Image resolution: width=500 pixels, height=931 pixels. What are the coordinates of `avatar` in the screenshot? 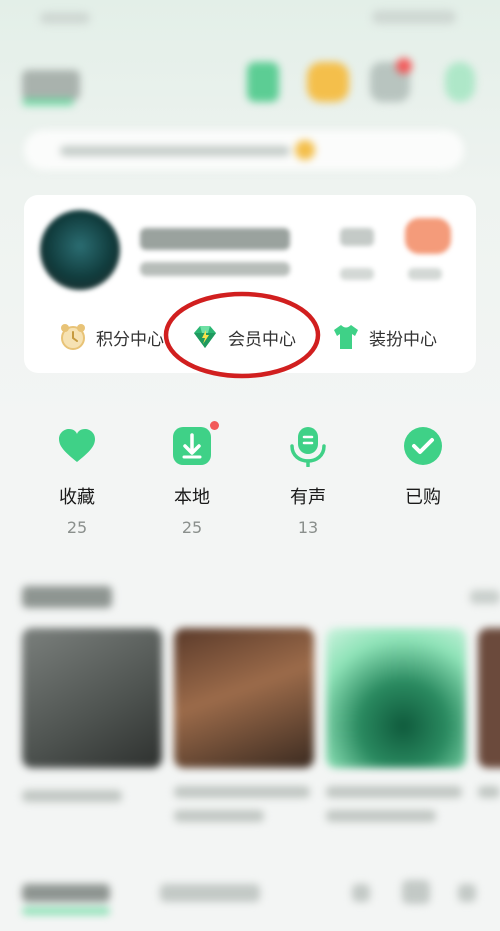 It's located at (80, 250).